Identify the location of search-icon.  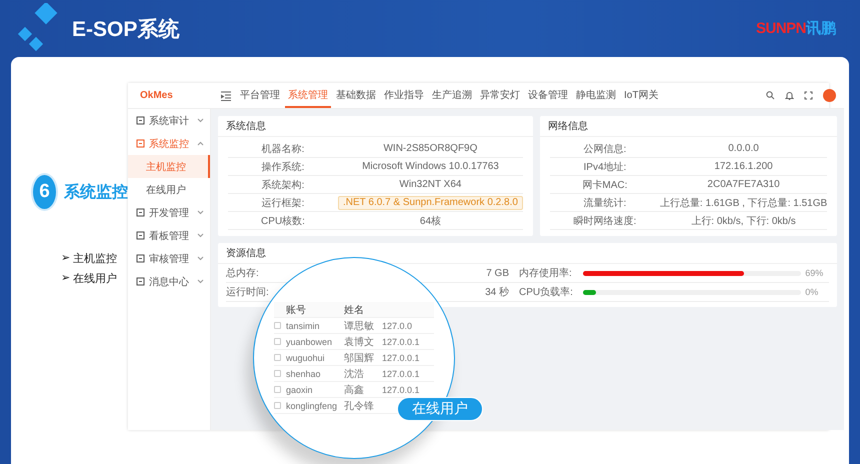
(771, 95).